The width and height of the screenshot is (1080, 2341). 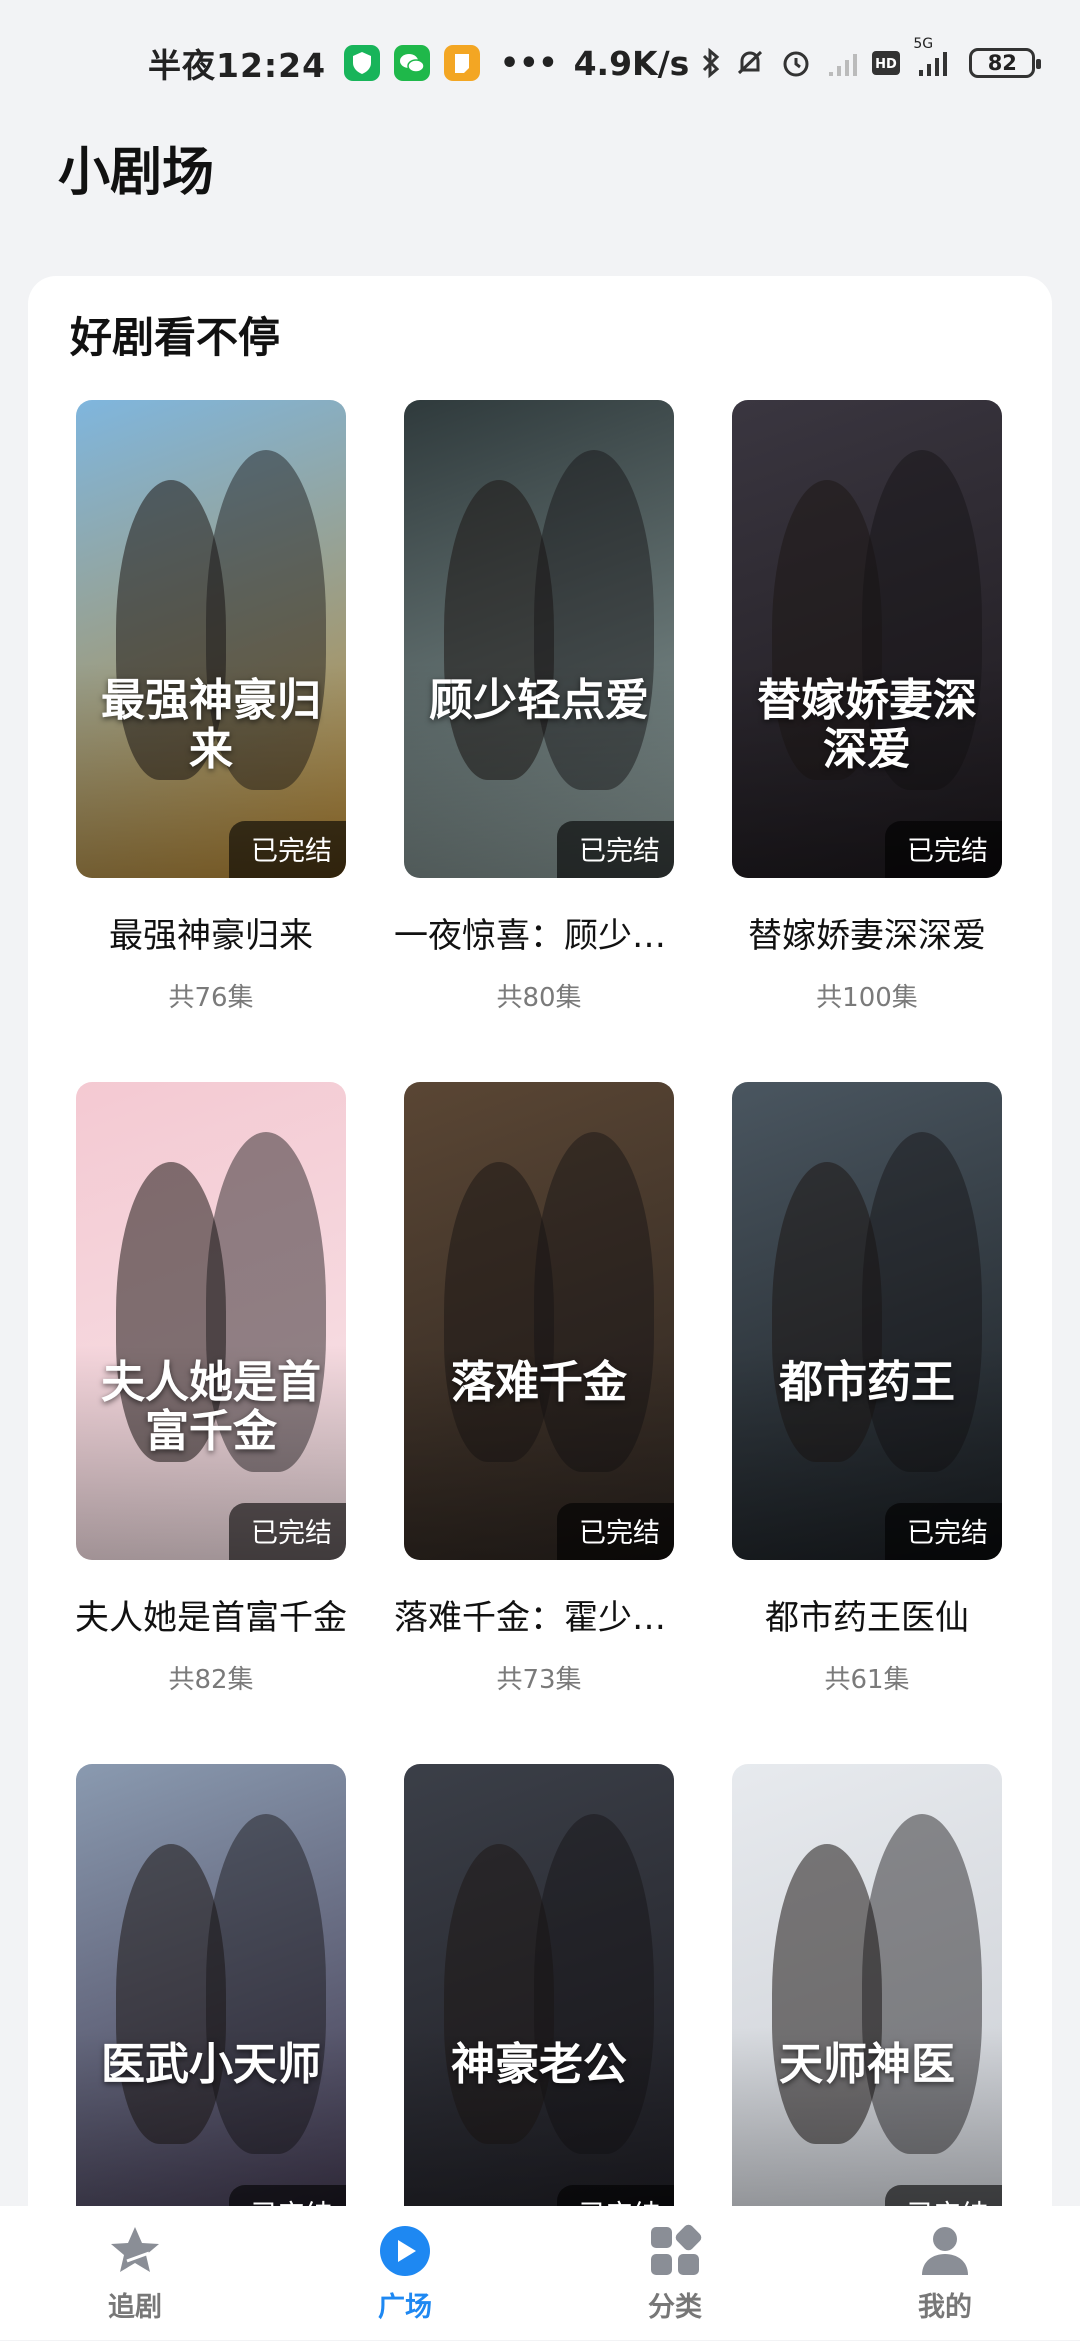 I want to click on poster-title-art: 医武小天师, so click(x=211, y=2065).